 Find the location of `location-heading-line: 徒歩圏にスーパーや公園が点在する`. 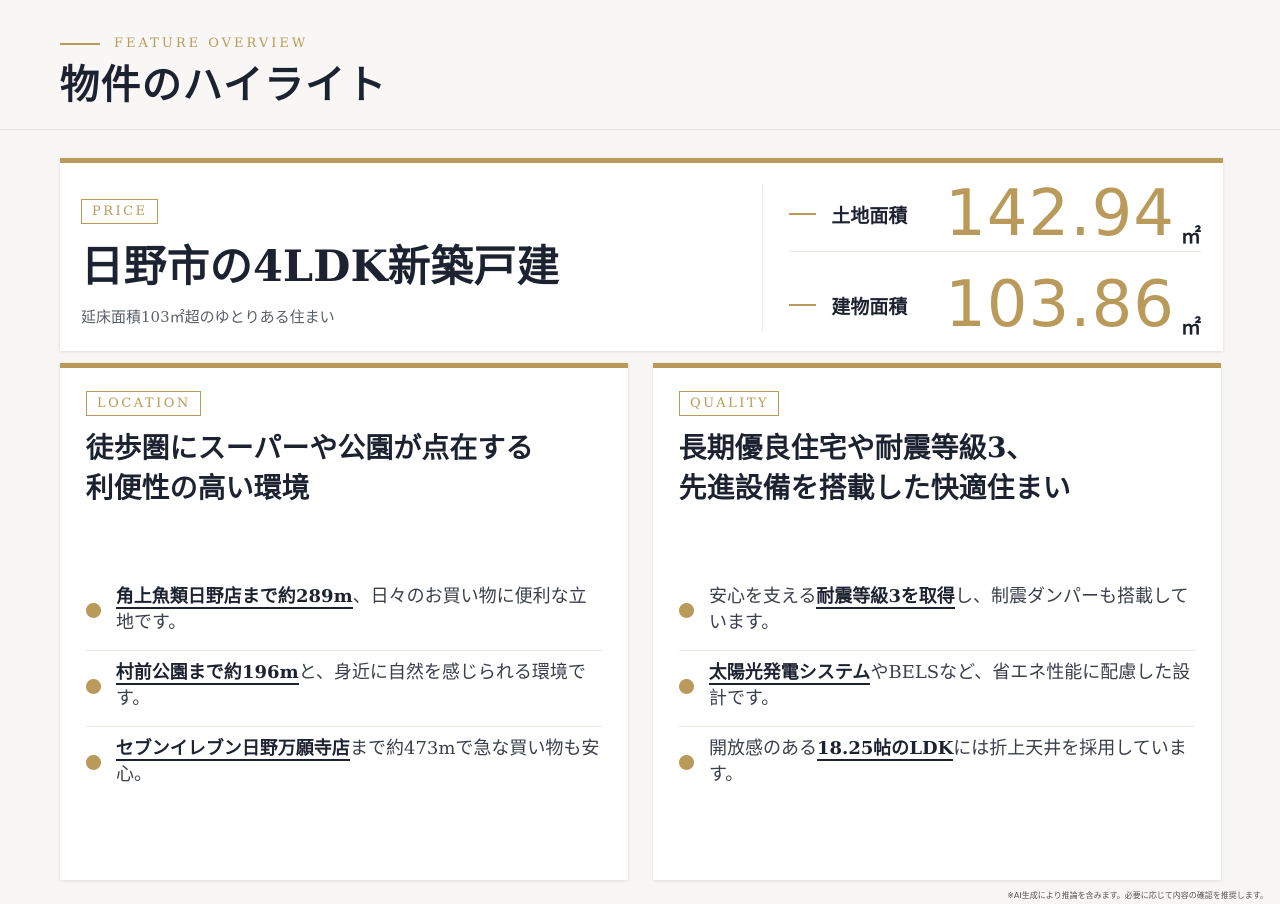

location-heading-line: 徒歩圏にスーパーや公園が点在する is located at coordinates (310, 447).